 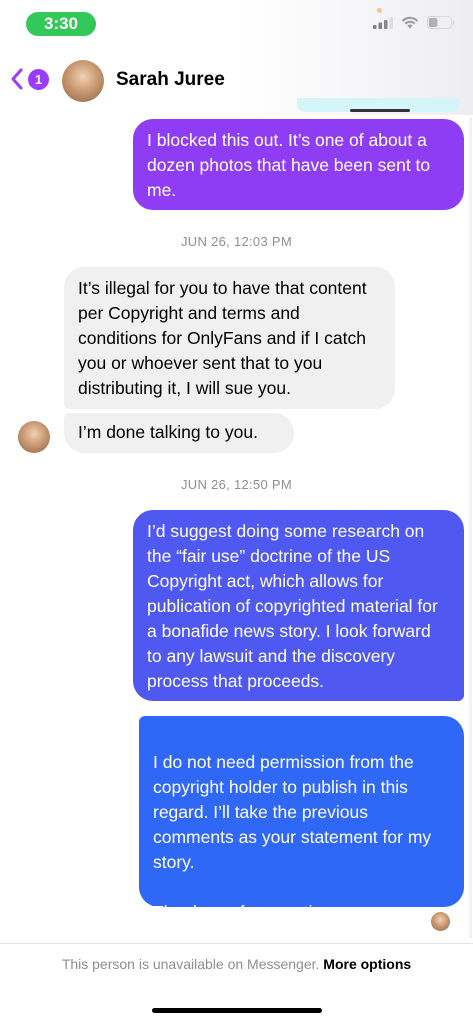 What do you see at coordinates (236, 80) in the screenshot?
I see `conversation-header: 1 Sarah Juree` at bounding box center [236, 80].